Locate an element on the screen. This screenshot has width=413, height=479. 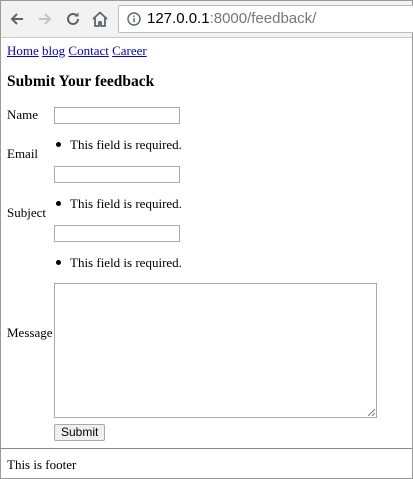
url-host: 127.0.0.1 is located at coordinates (178, 18).